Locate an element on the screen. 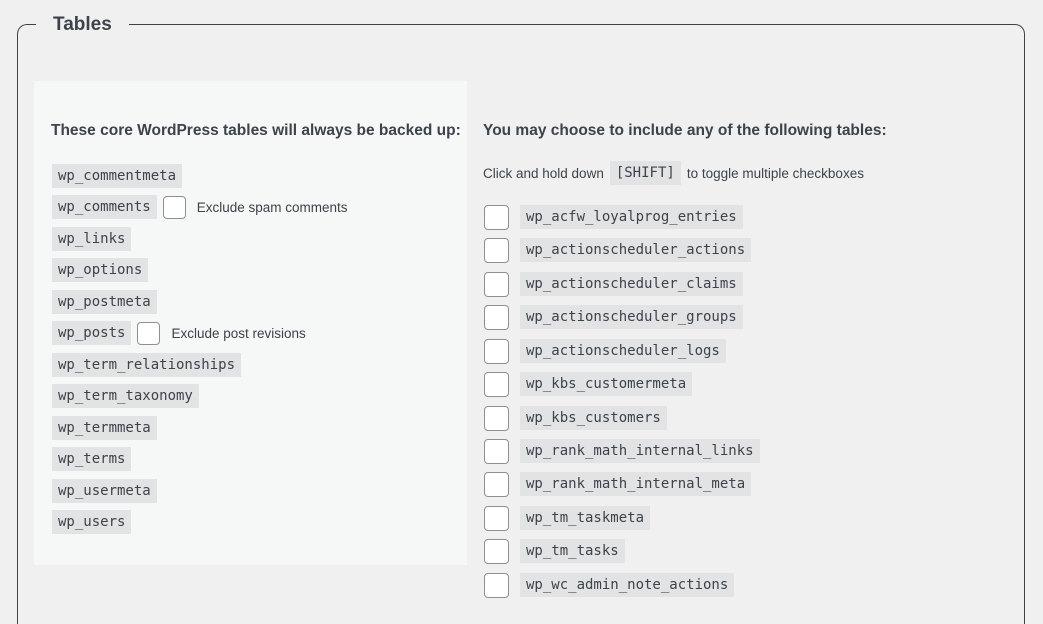 Image resolution: width=1043 pixels, height=624 pixels. optional-table-row: wp_tm_taskmeta is located at coordinates (567, 518).